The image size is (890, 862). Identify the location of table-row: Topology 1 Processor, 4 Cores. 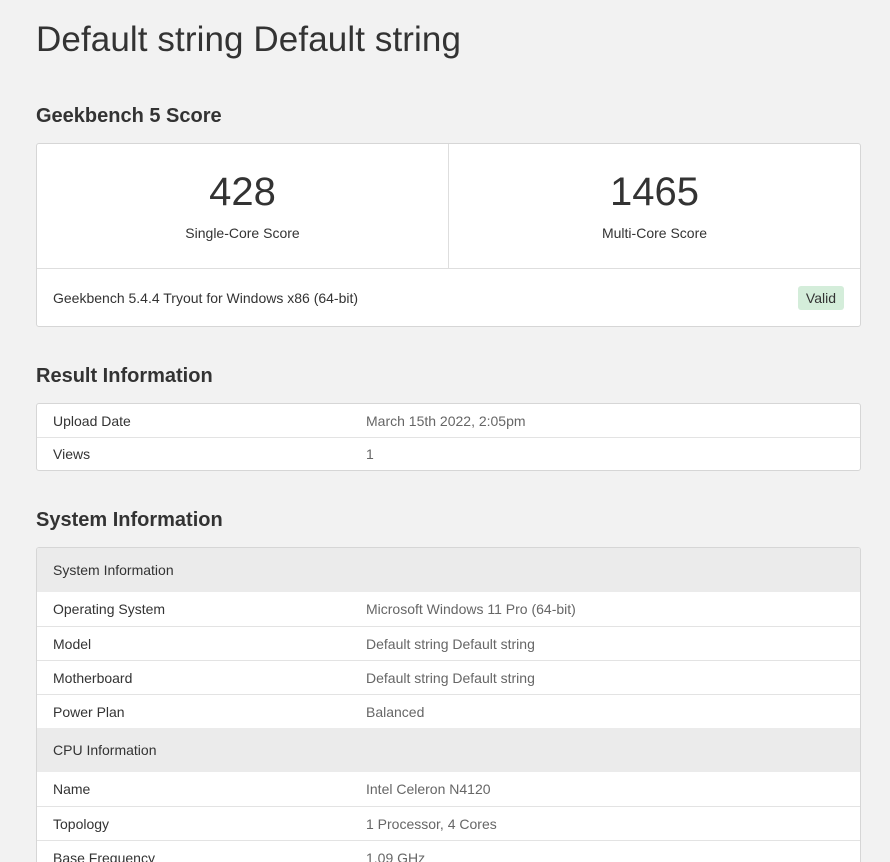
(448, 823).